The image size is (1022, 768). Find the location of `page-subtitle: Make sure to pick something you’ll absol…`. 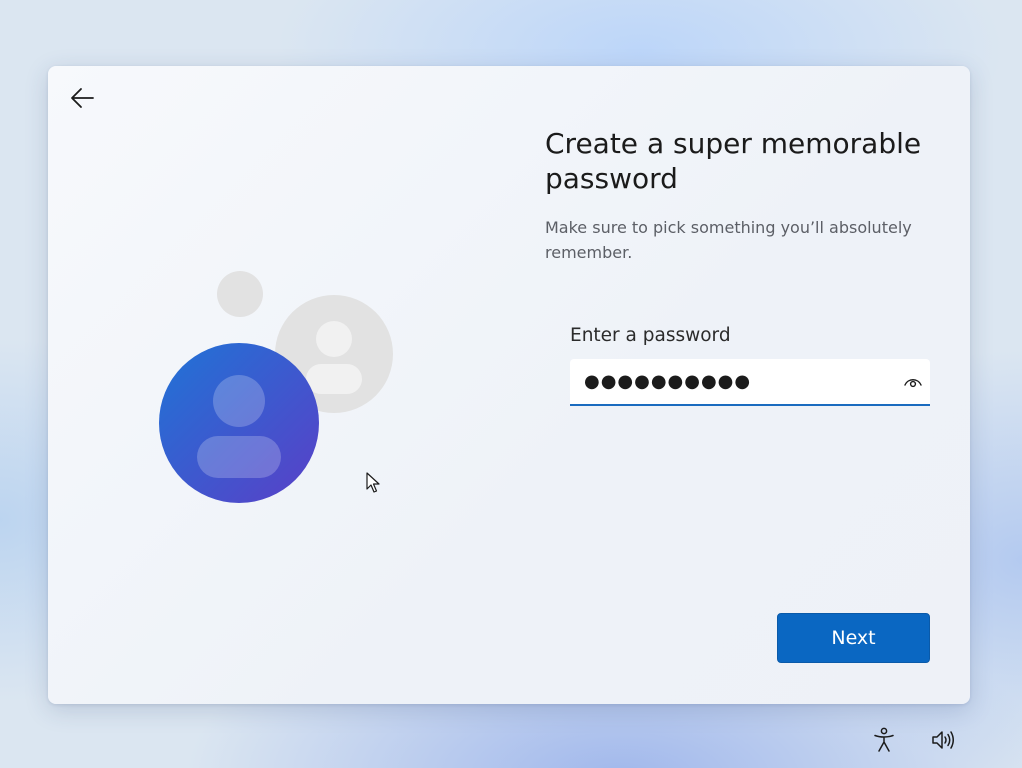

page-subtitle: Make sure to pick something you’ll absol… is located at coordinates (728, 240).